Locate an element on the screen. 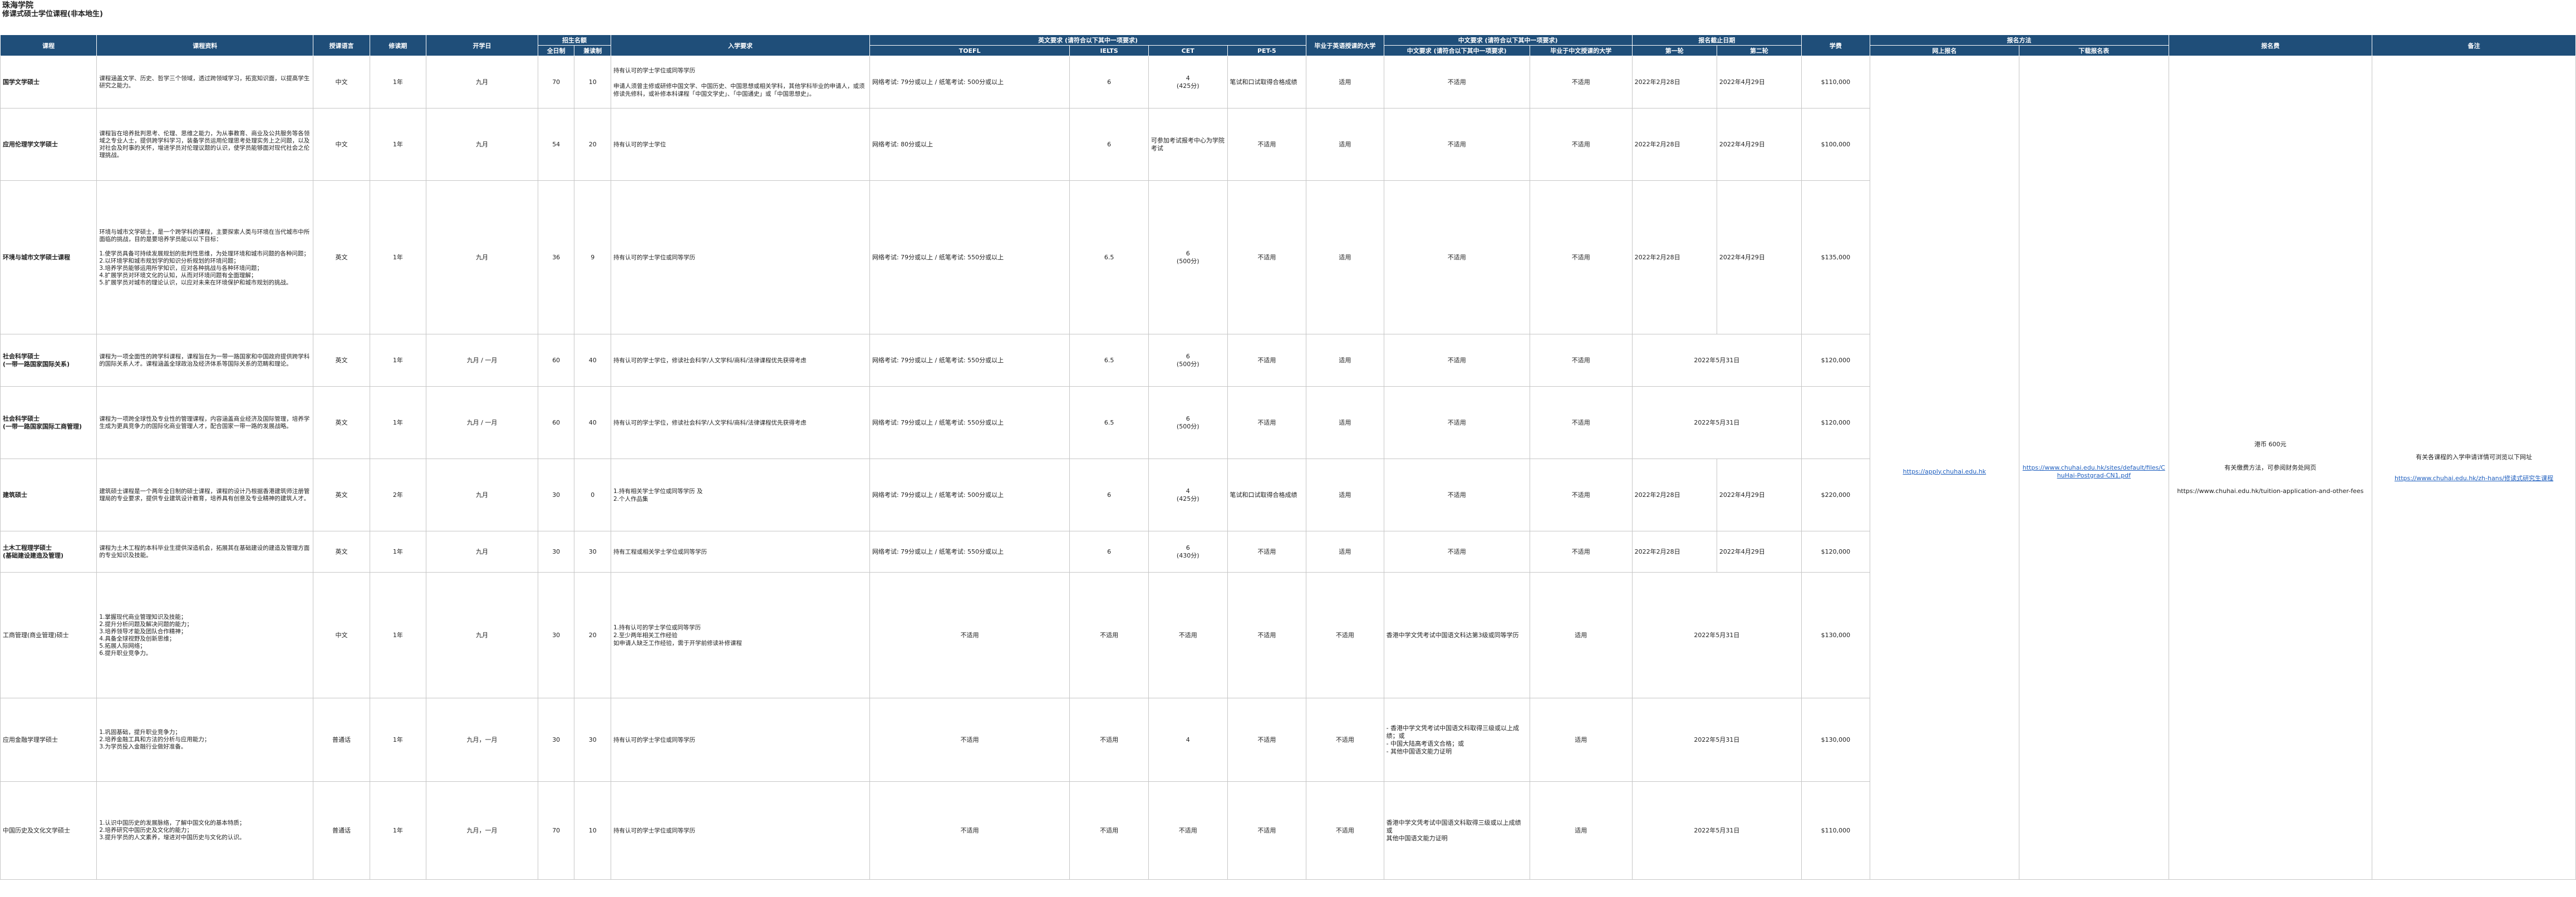  entry-cell: 持有认可的学士学位 is located at coordinates (740, 144).